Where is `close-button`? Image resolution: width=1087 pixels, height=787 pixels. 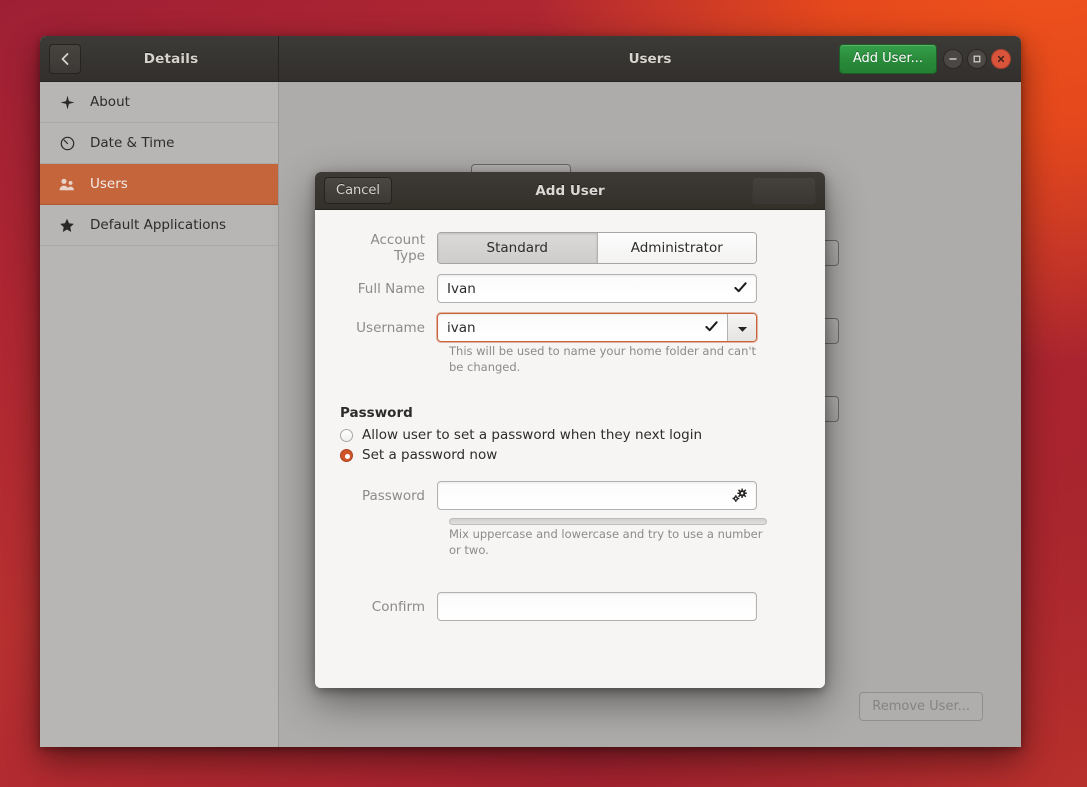
close-button is located at coordinates (1001, 58).